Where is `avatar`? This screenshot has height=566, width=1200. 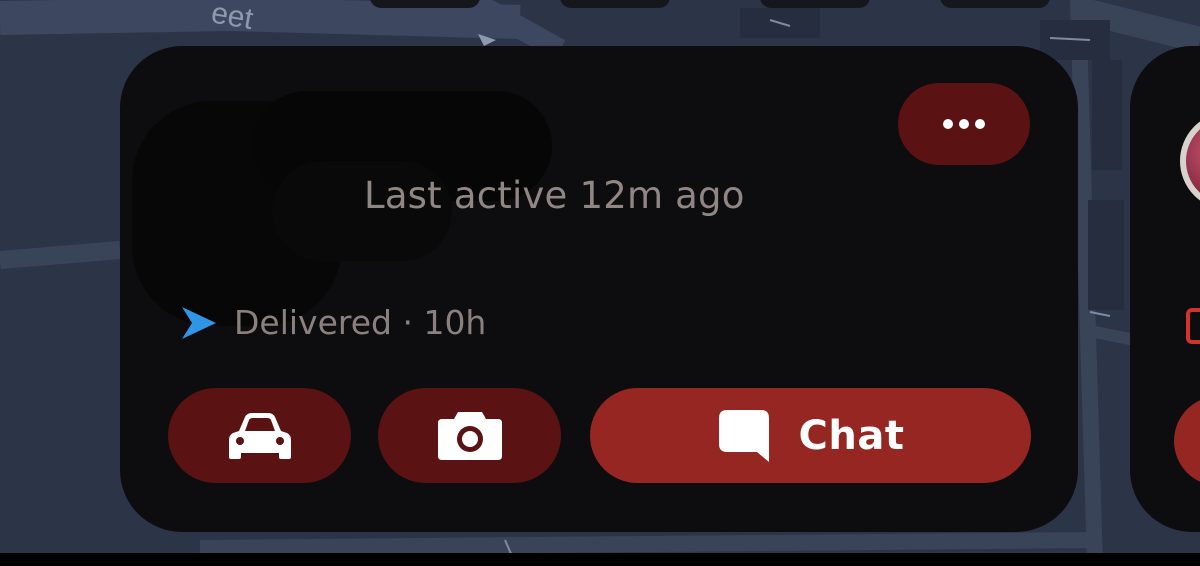
avatar is located at coordinates (1190, 161).